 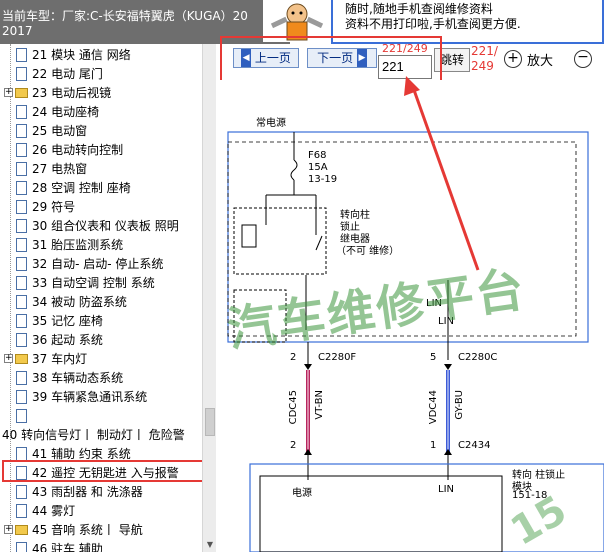 I want to click on annotation-arrow-head, so click(x=412, y=86).